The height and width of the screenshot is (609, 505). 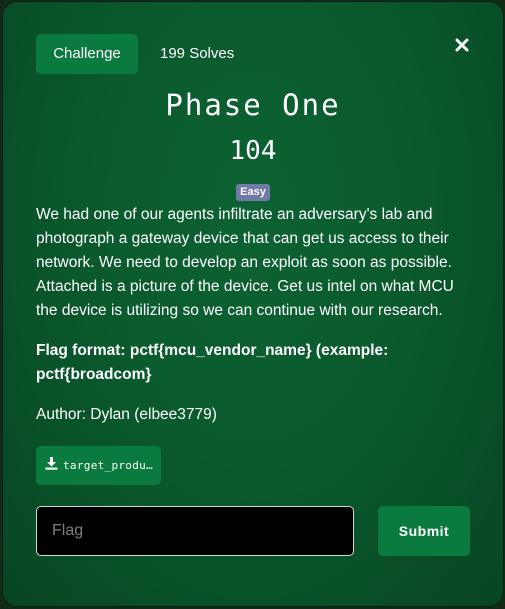 I want to click on close-icon, so click(x=462, y=45).